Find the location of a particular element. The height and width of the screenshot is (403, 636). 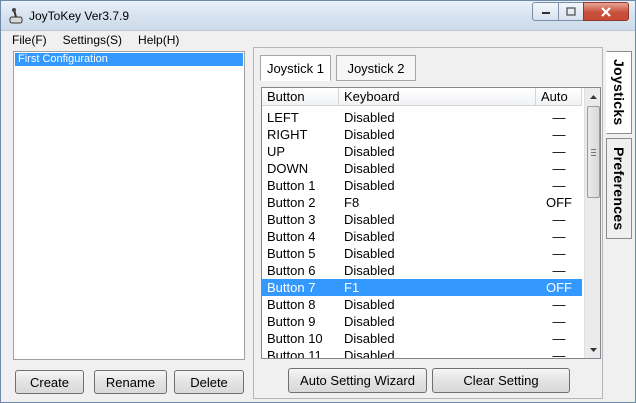

column-header-auto: Auto is located at coordinates (559, 97).